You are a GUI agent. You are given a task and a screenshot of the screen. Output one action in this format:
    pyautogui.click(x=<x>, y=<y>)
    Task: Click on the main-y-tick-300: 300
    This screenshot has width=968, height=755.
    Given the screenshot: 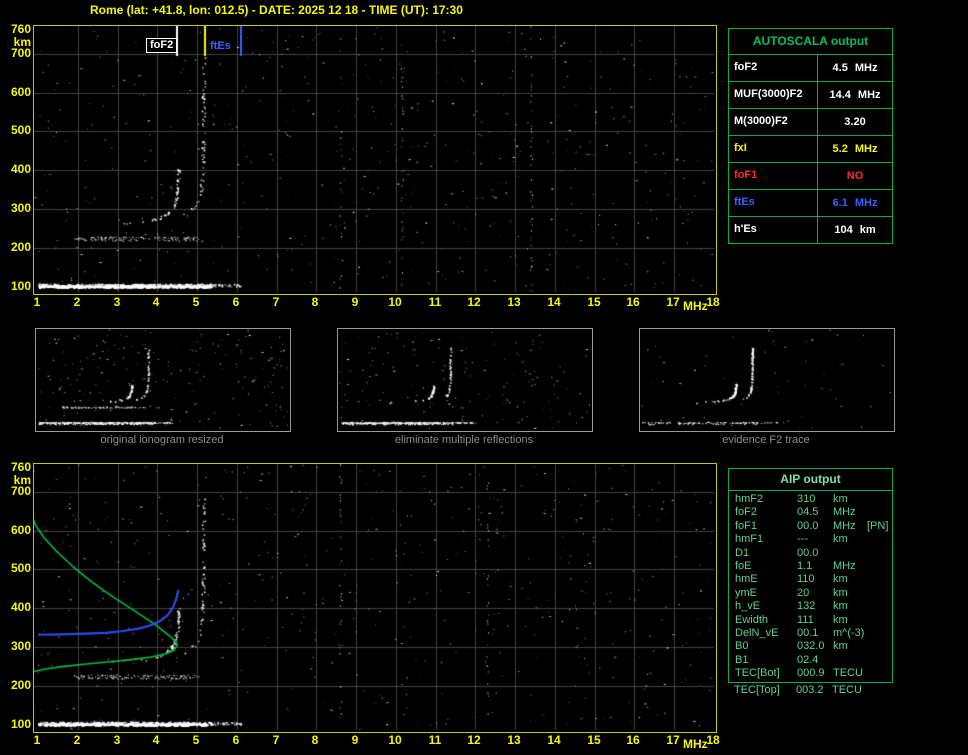 What is the action you would take?
    pyautogui.click(x=20, y=208)
    